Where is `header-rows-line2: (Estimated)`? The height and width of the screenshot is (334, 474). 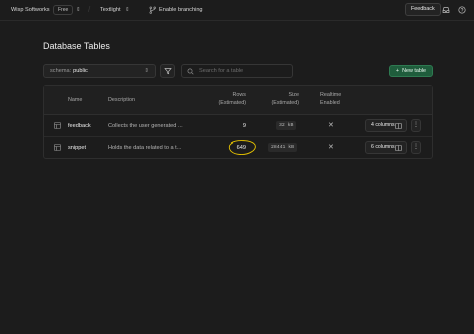
header-rows-line2: (Estimated) is located at coordinates (232, 102).